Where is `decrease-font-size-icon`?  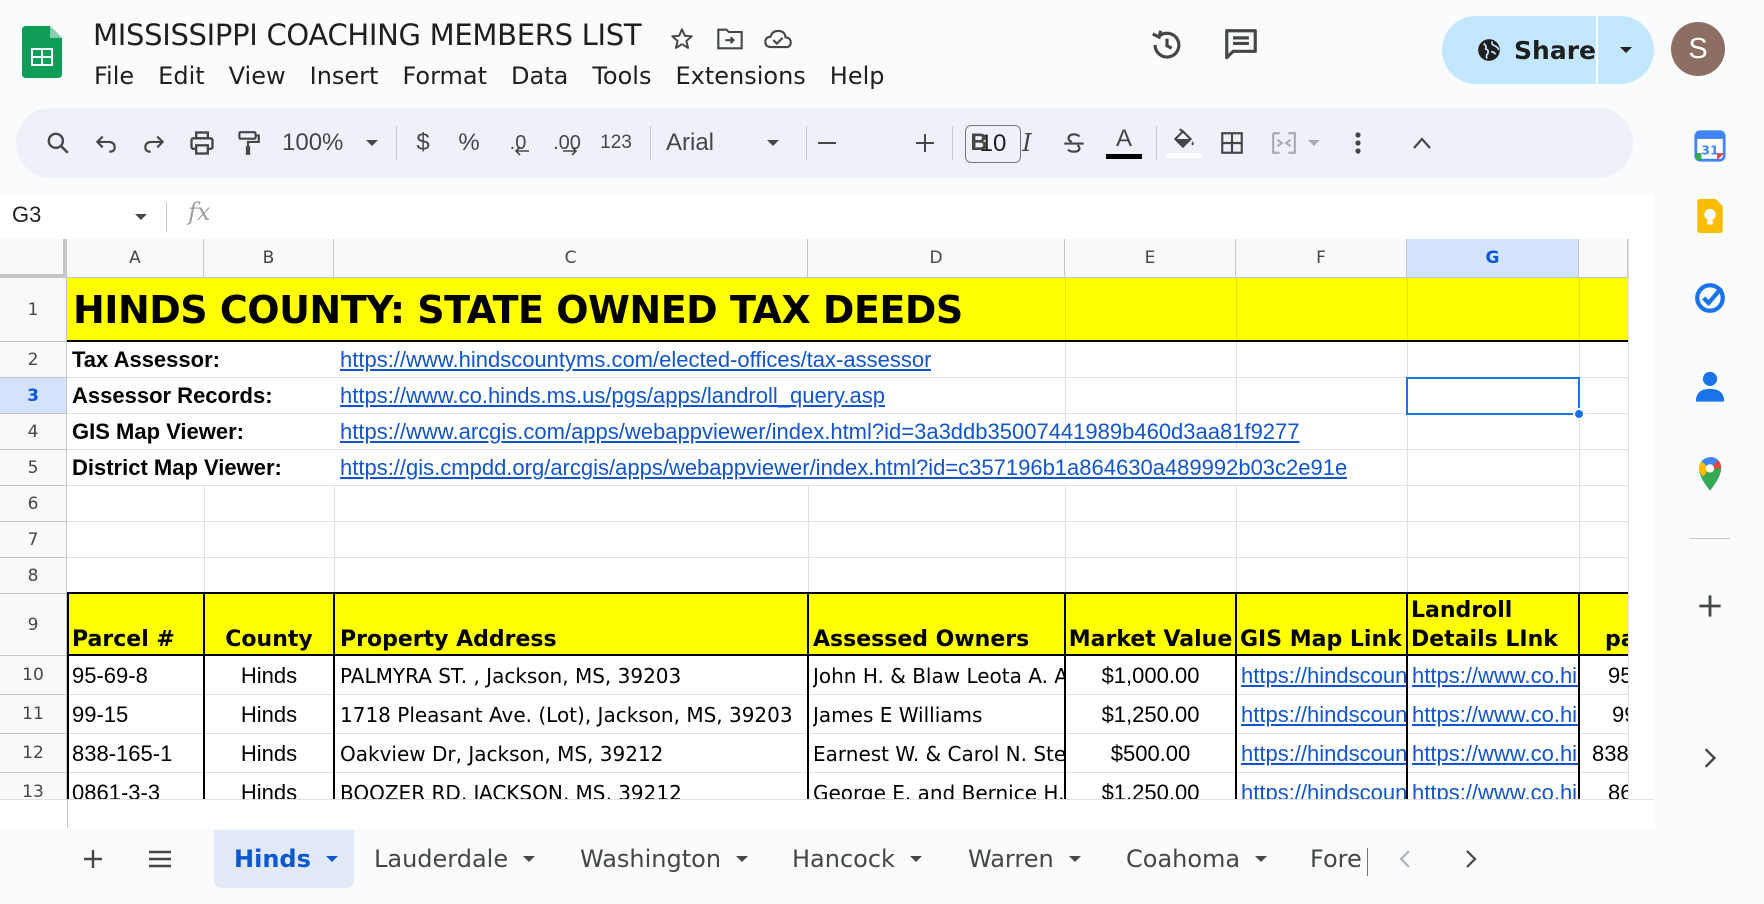
decrease-font-size-icon is located at coordinates (827, 143).